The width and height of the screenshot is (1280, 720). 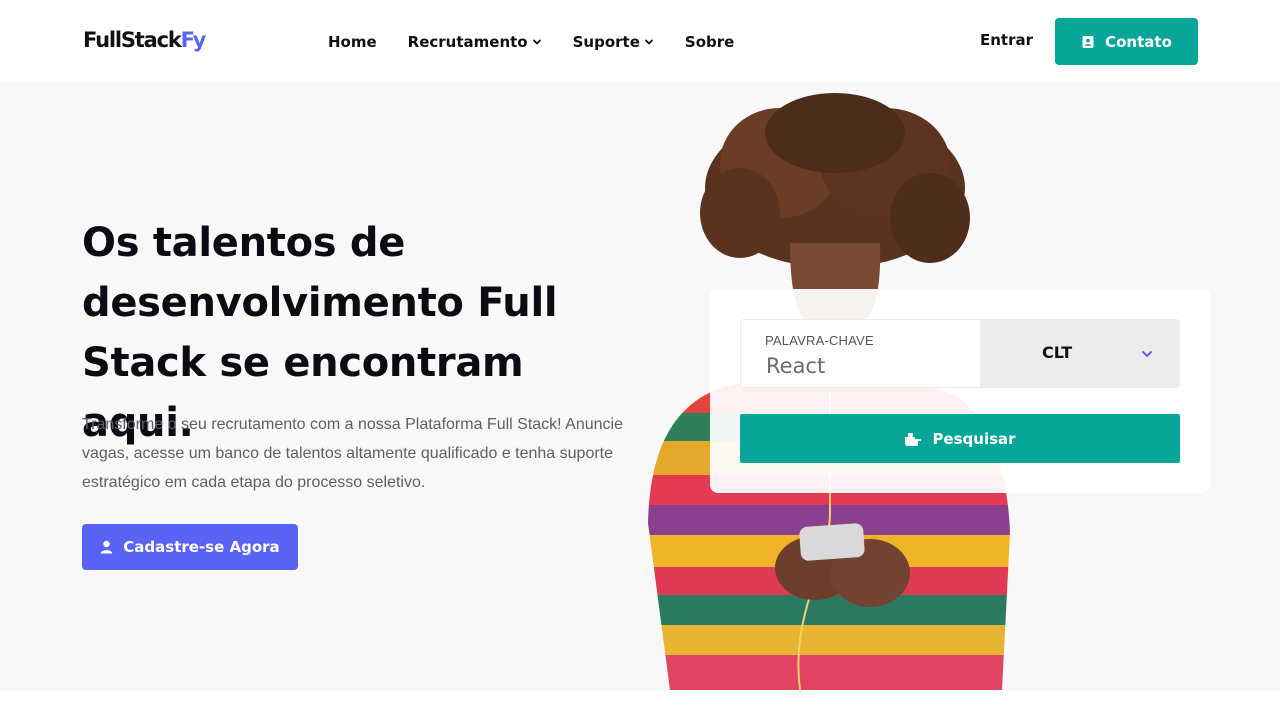 I want to click on keyword-label: PALAVRA-CHAVE, so click(x=819, y=340).